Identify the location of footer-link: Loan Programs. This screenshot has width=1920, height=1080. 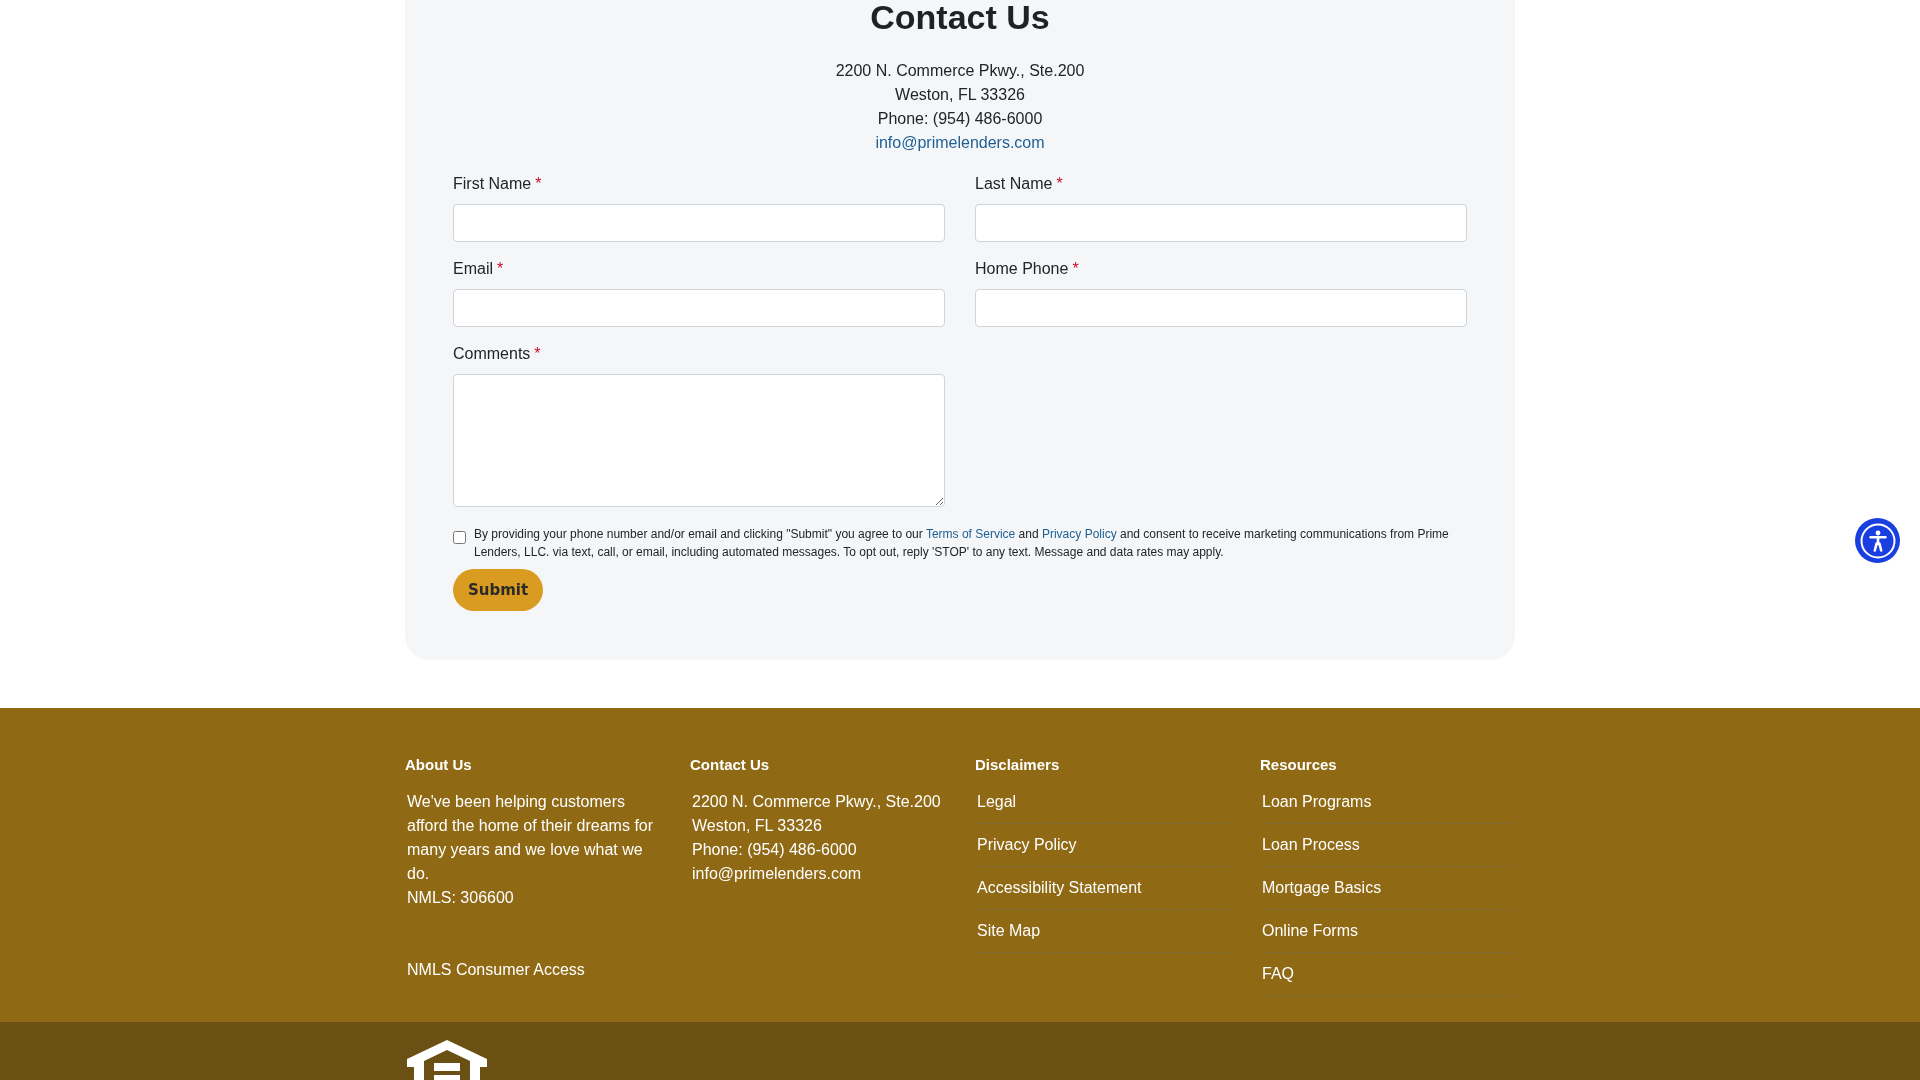
(1317, 802).